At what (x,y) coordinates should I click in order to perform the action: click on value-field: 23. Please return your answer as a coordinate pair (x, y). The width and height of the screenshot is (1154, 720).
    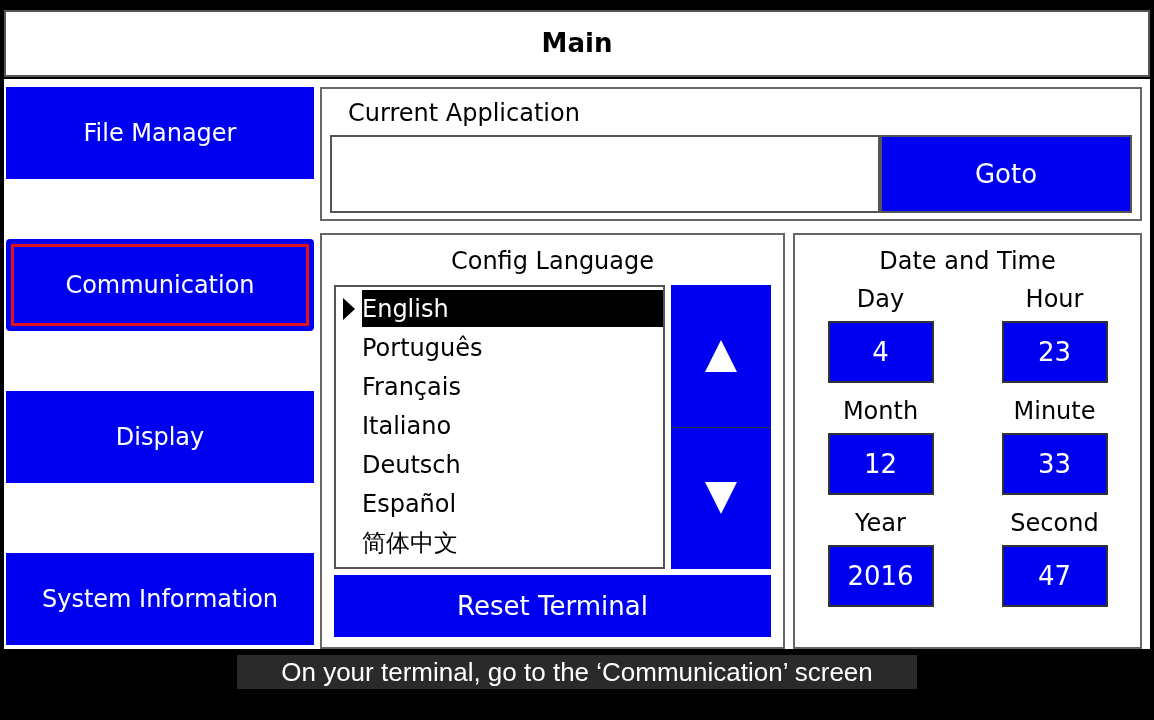
    Looking at the image, I should click on (1054, 352).